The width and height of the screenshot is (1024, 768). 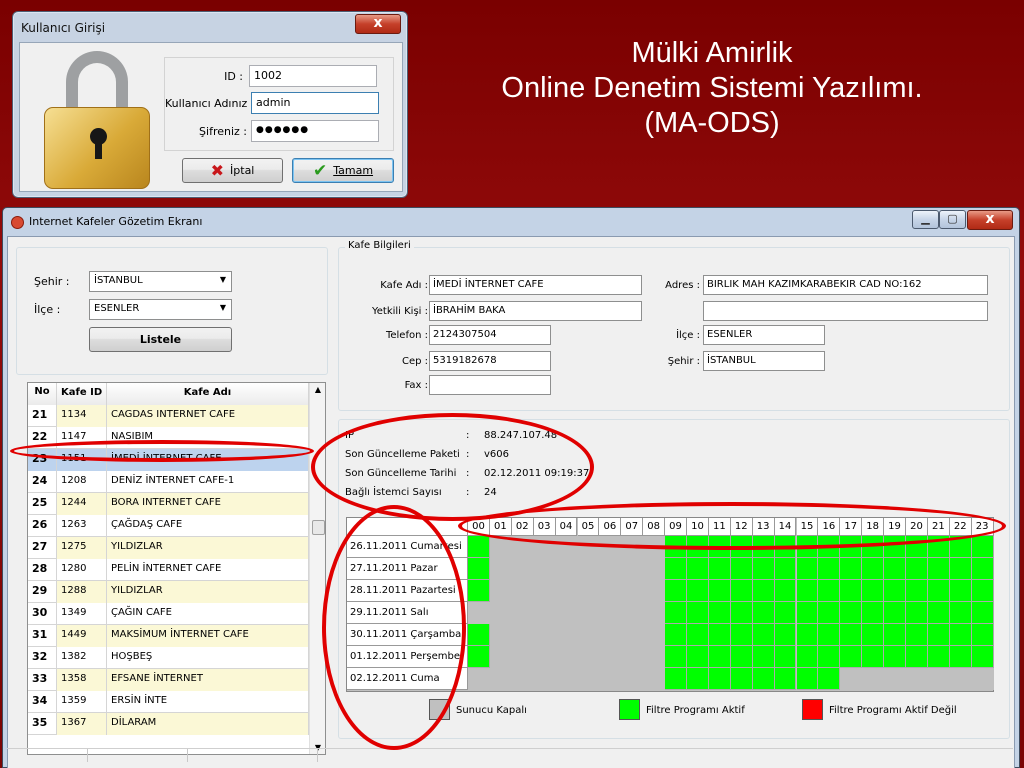 I want to click on column-header-kafe-adi: Kafe Adı, so click(x=208, y=394).